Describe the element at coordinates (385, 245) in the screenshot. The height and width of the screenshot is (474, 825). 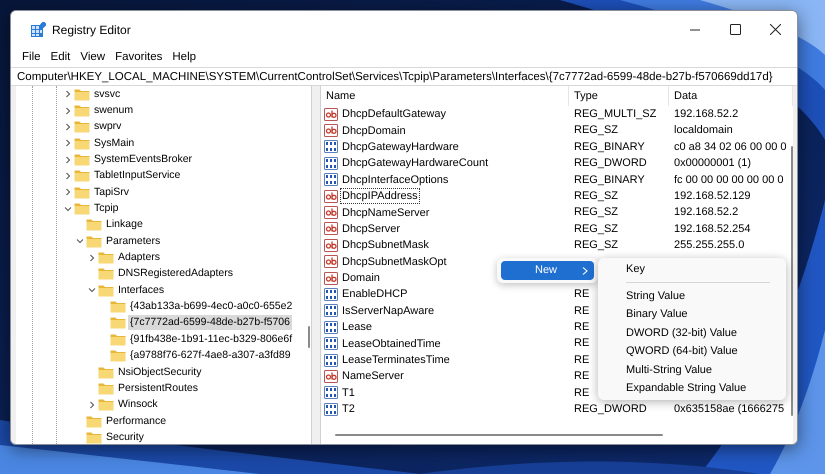
I see `value-name: DhcpSubnetMask` at that location.